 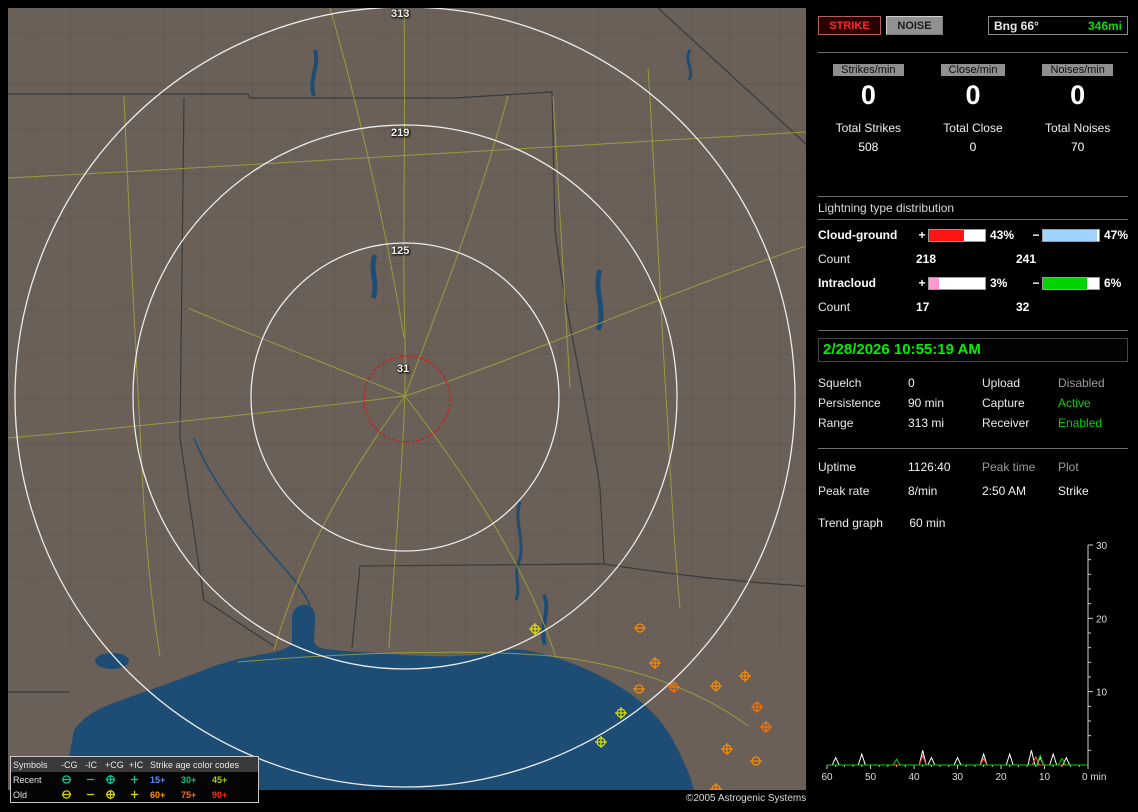 What do you see at coordinates (914, 777) in the screenshot?
I see `svg-text: 40` at bounding box center [914, 777].